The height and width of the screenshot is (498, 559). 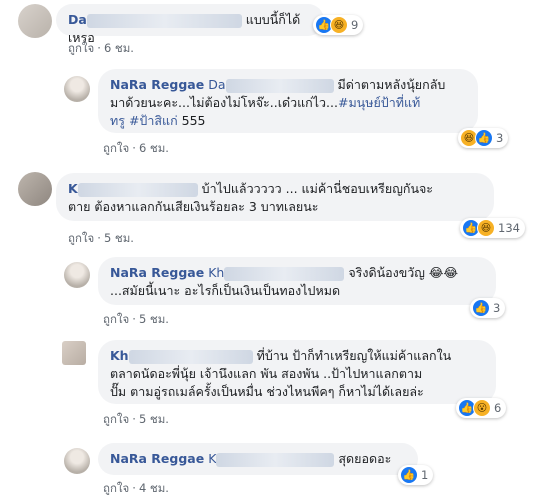 I want to click on comment-text: สุดยอดอะ, so click(x=365, y=458).